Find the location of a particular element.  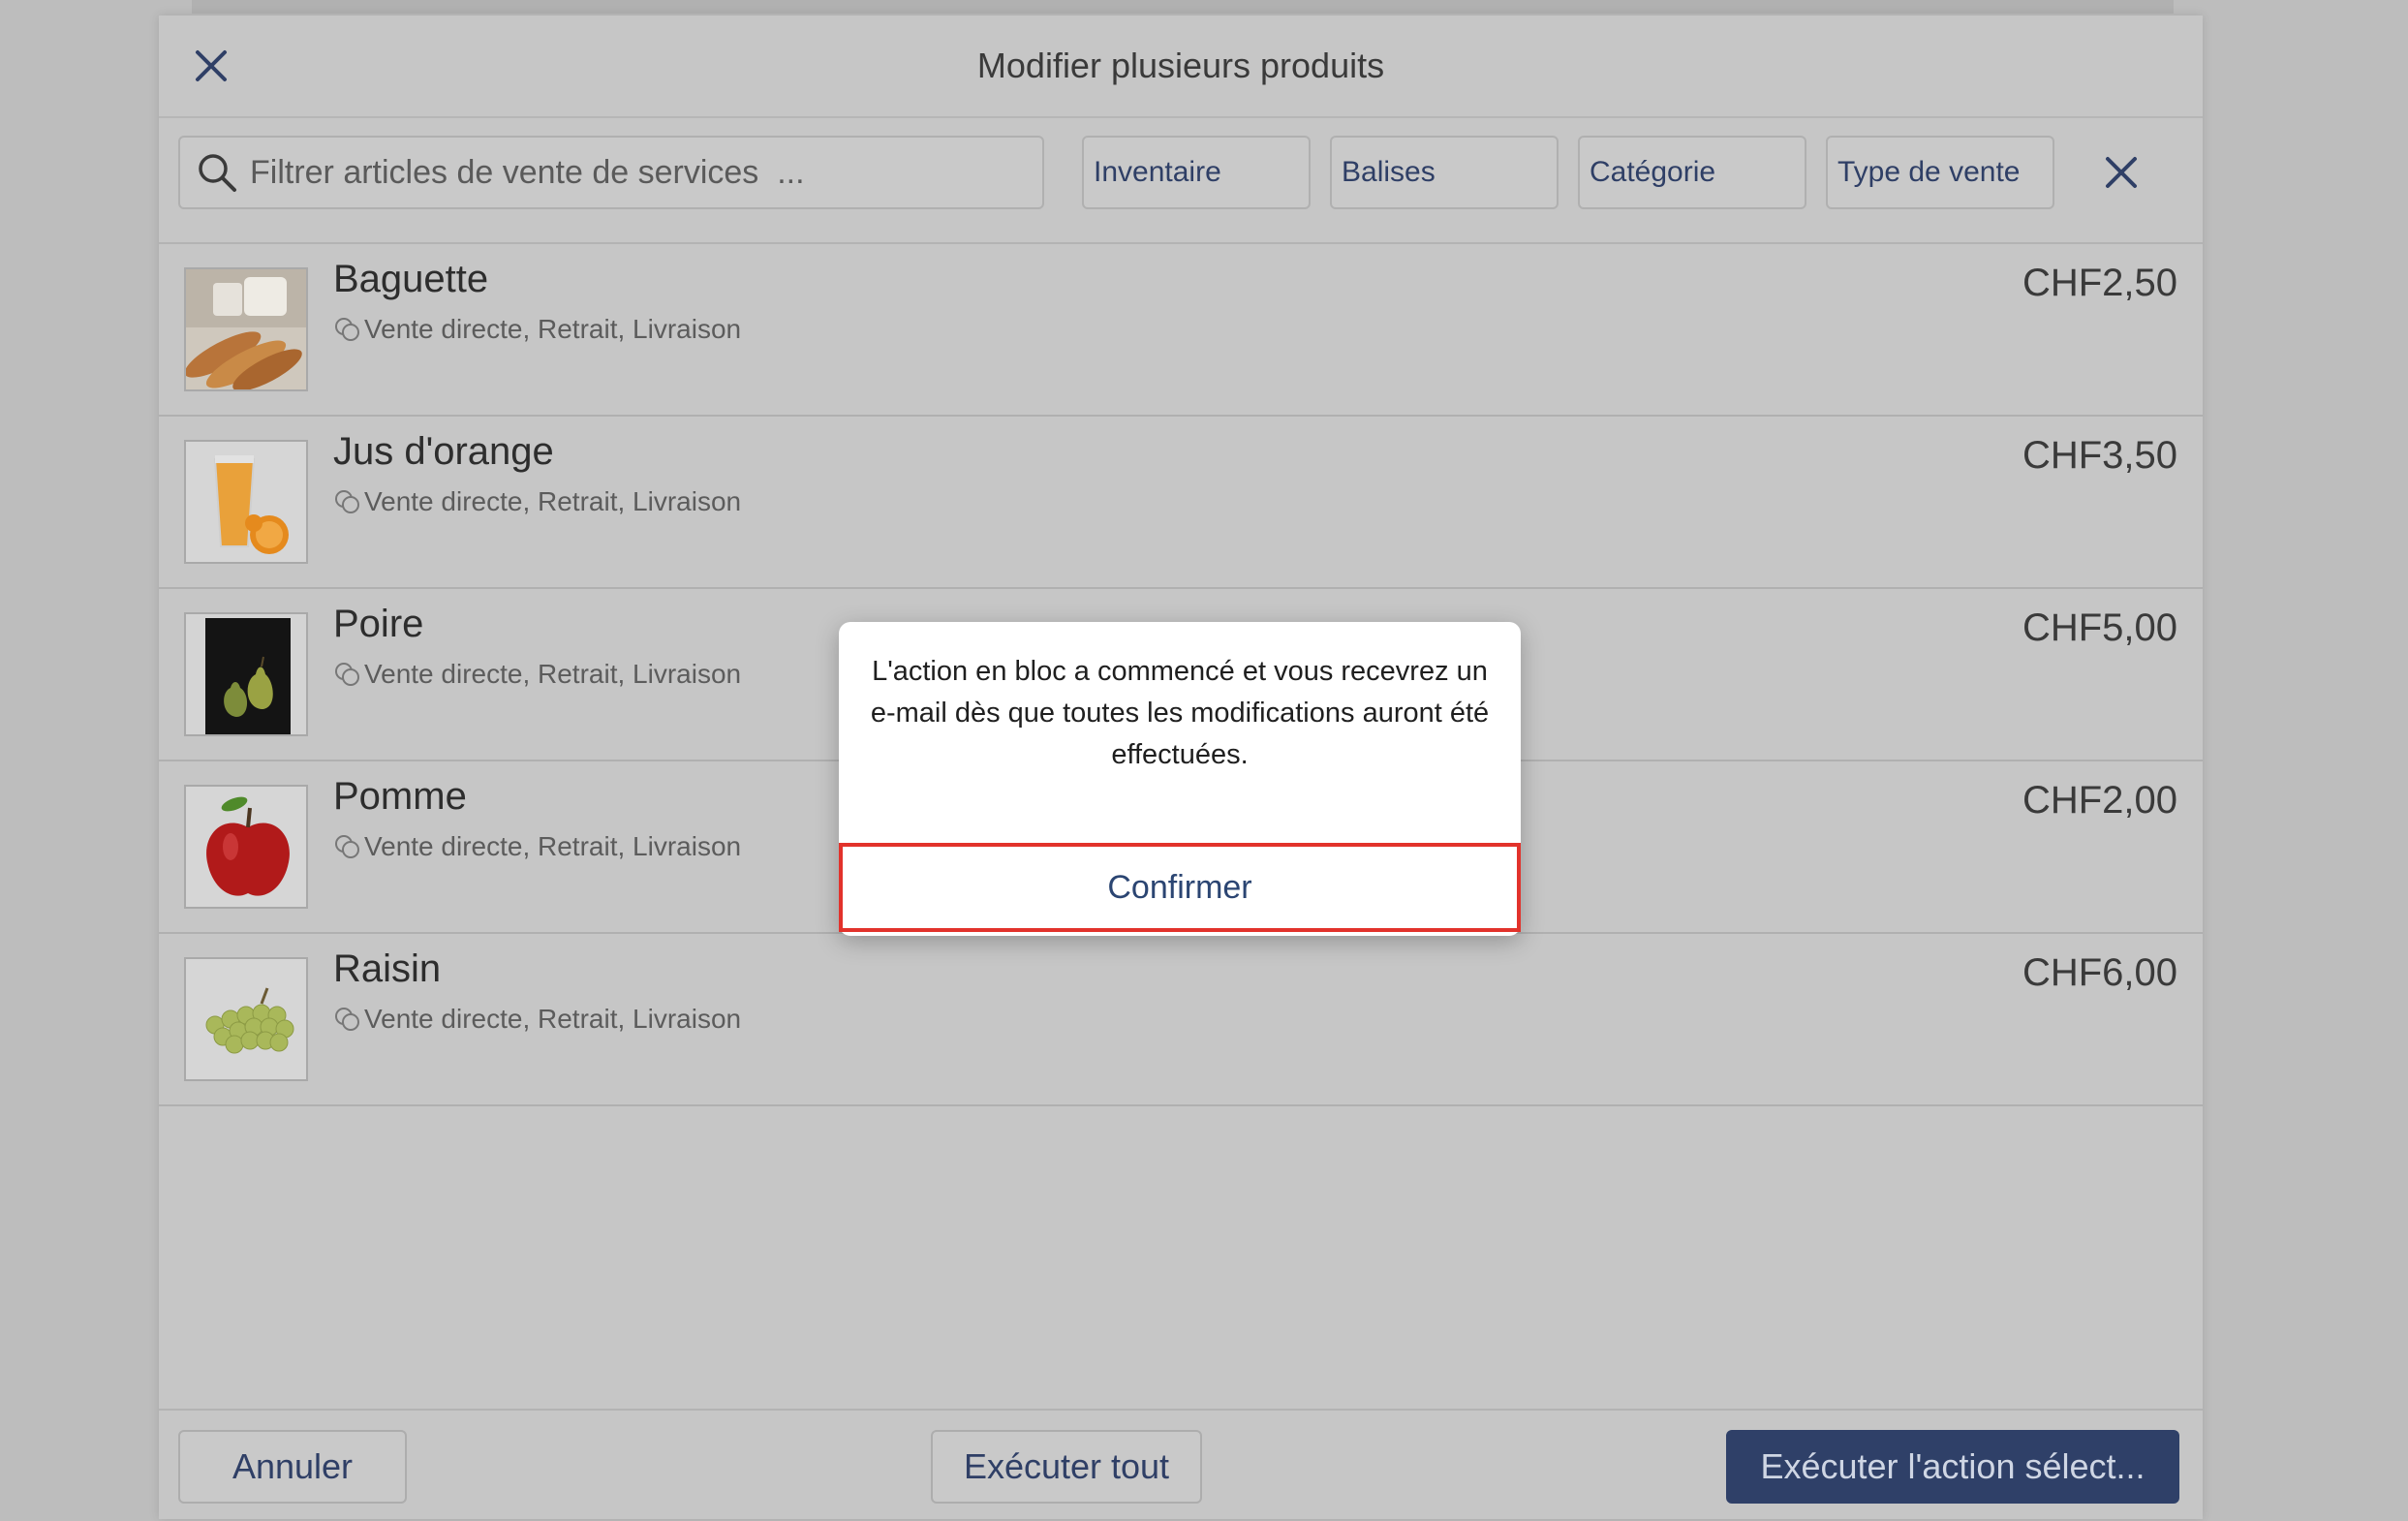

sheet-title: Modifier plusieurs produits is located at coordinates (1180, 65).